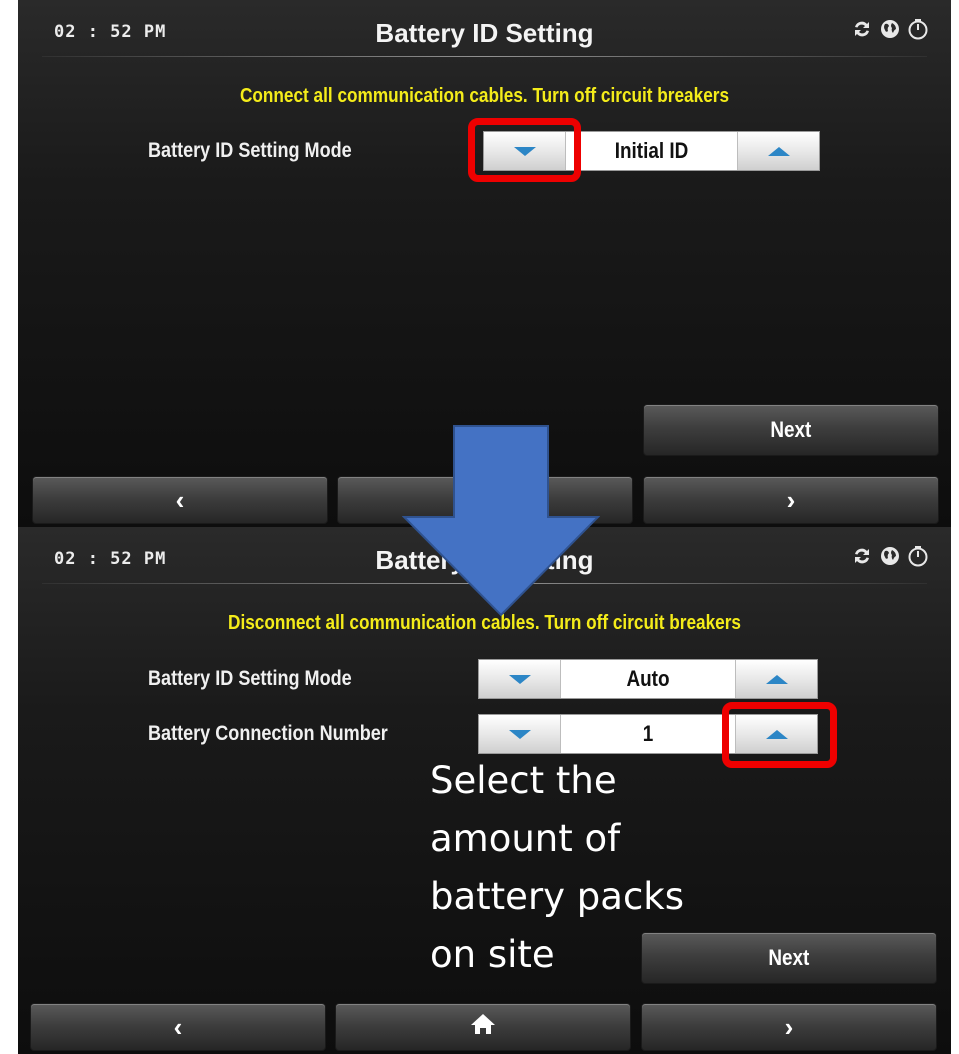 This screenshot has width=959, height=1054. I want to click on connection-value: 1, so click(648, 733).